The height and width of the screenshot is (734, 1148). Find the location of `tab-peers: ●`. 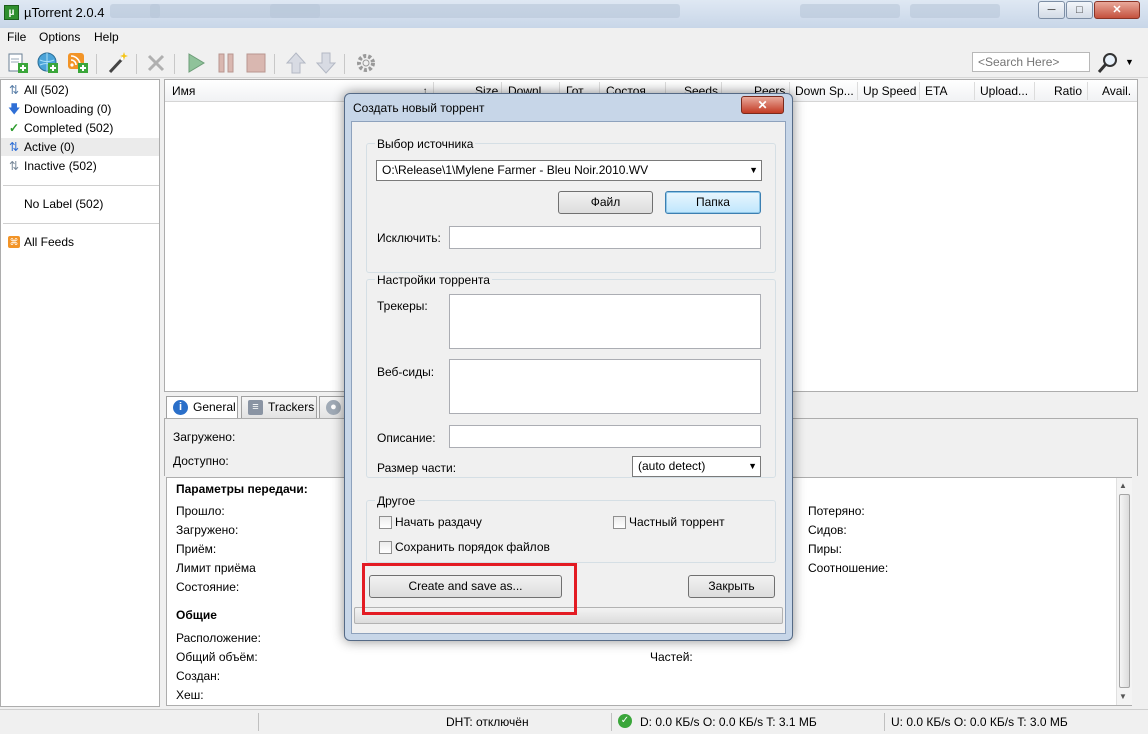

tab-peers: ● is located at coordinates (332, 407).